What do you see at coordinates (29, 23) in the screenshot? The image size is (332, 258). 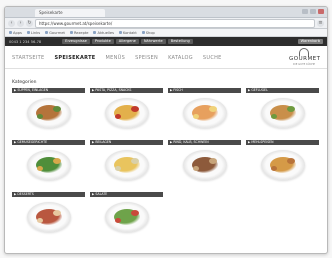 I see `reload-icon: ↻` at bounding box center [29, 23].